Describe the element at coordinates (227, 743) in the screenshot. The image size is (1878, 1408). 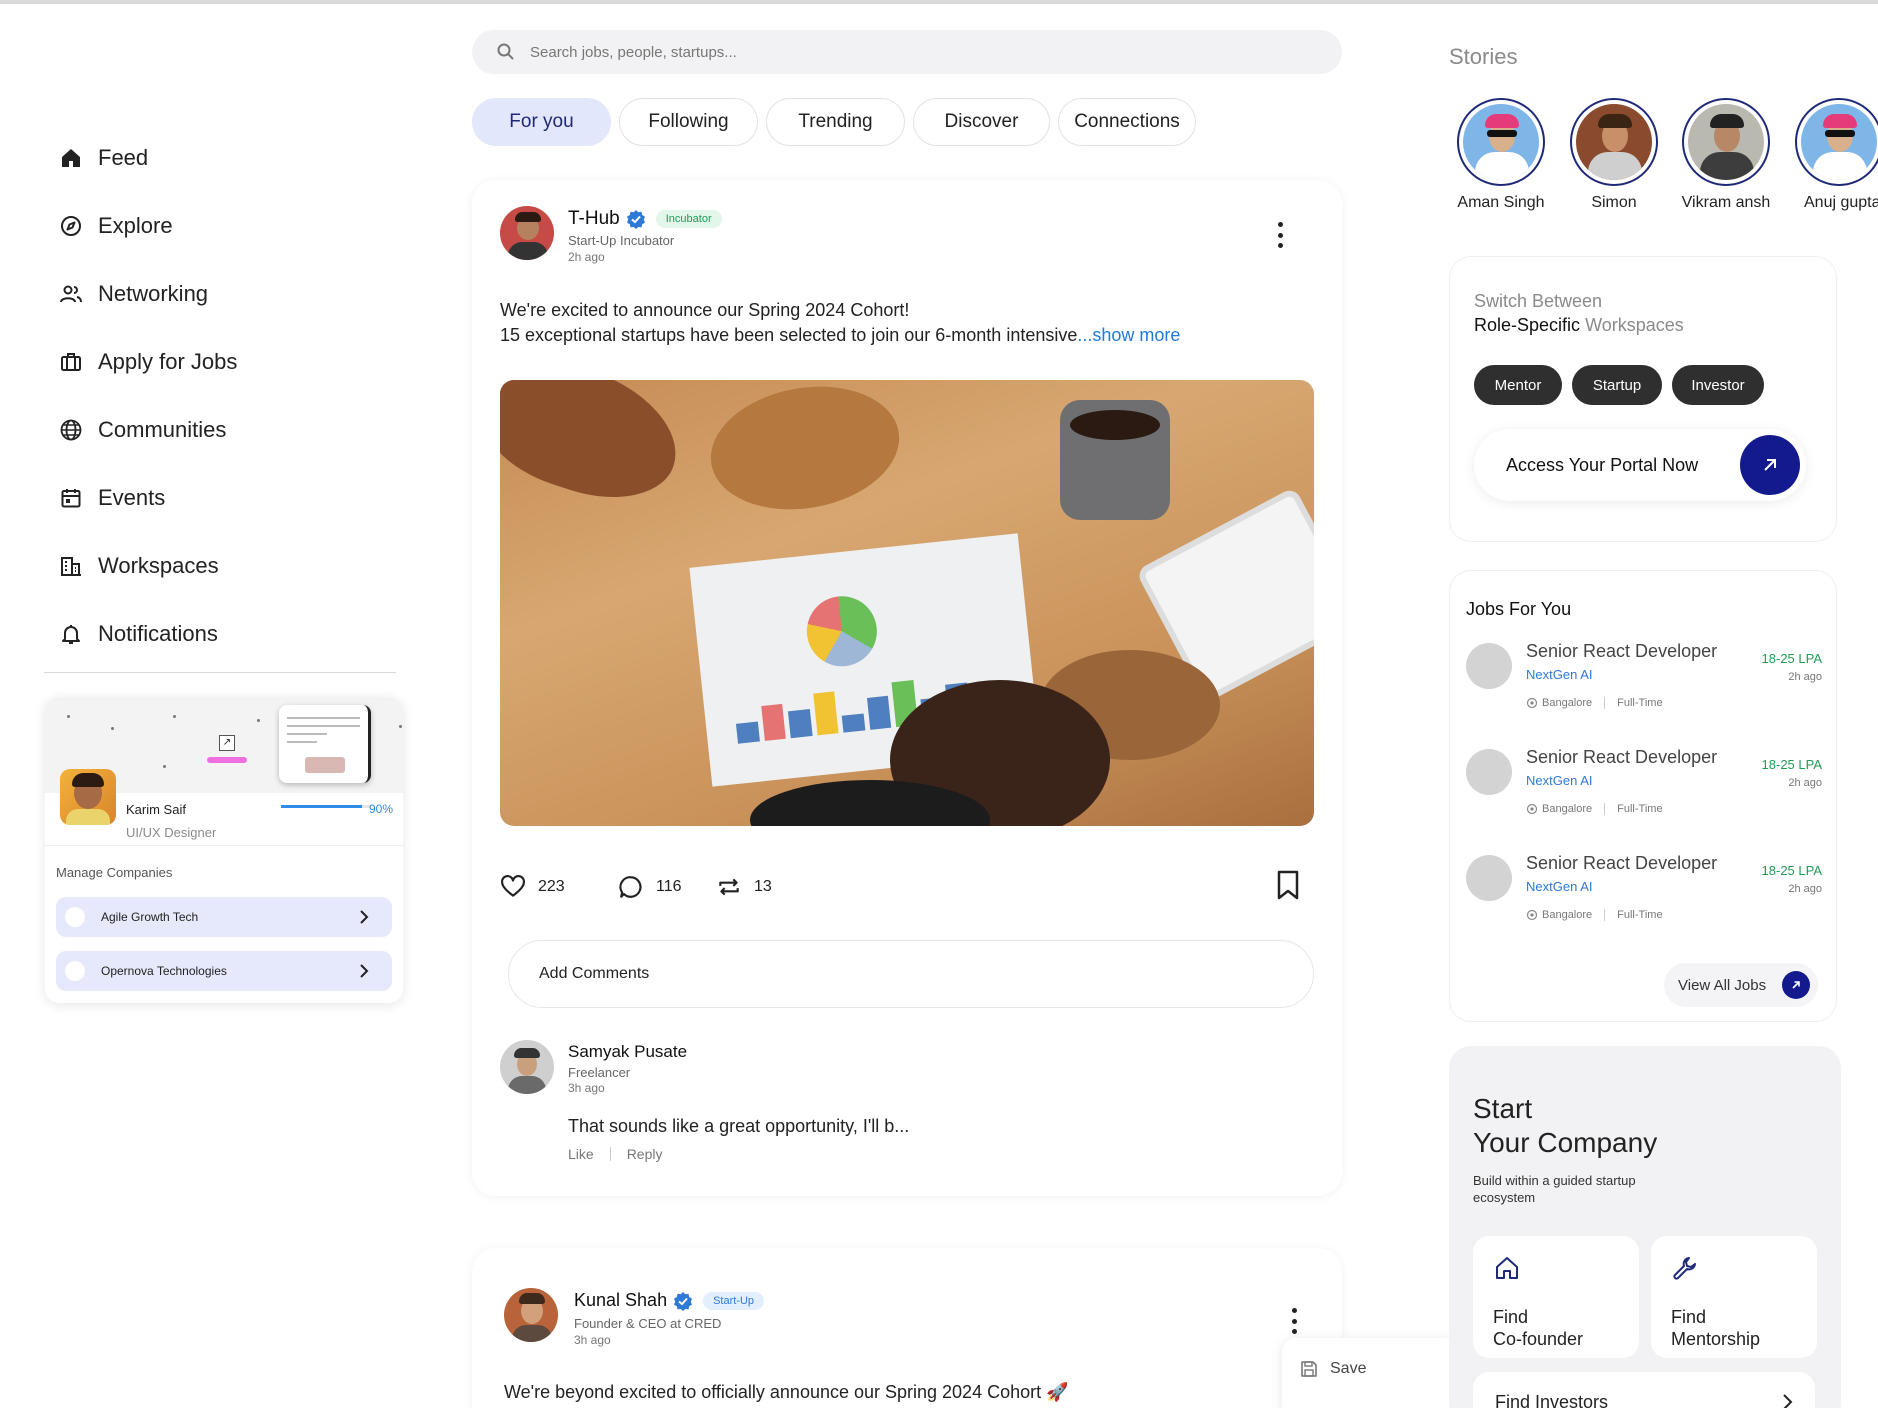
I see `cursor-icon: ↗` at that location.